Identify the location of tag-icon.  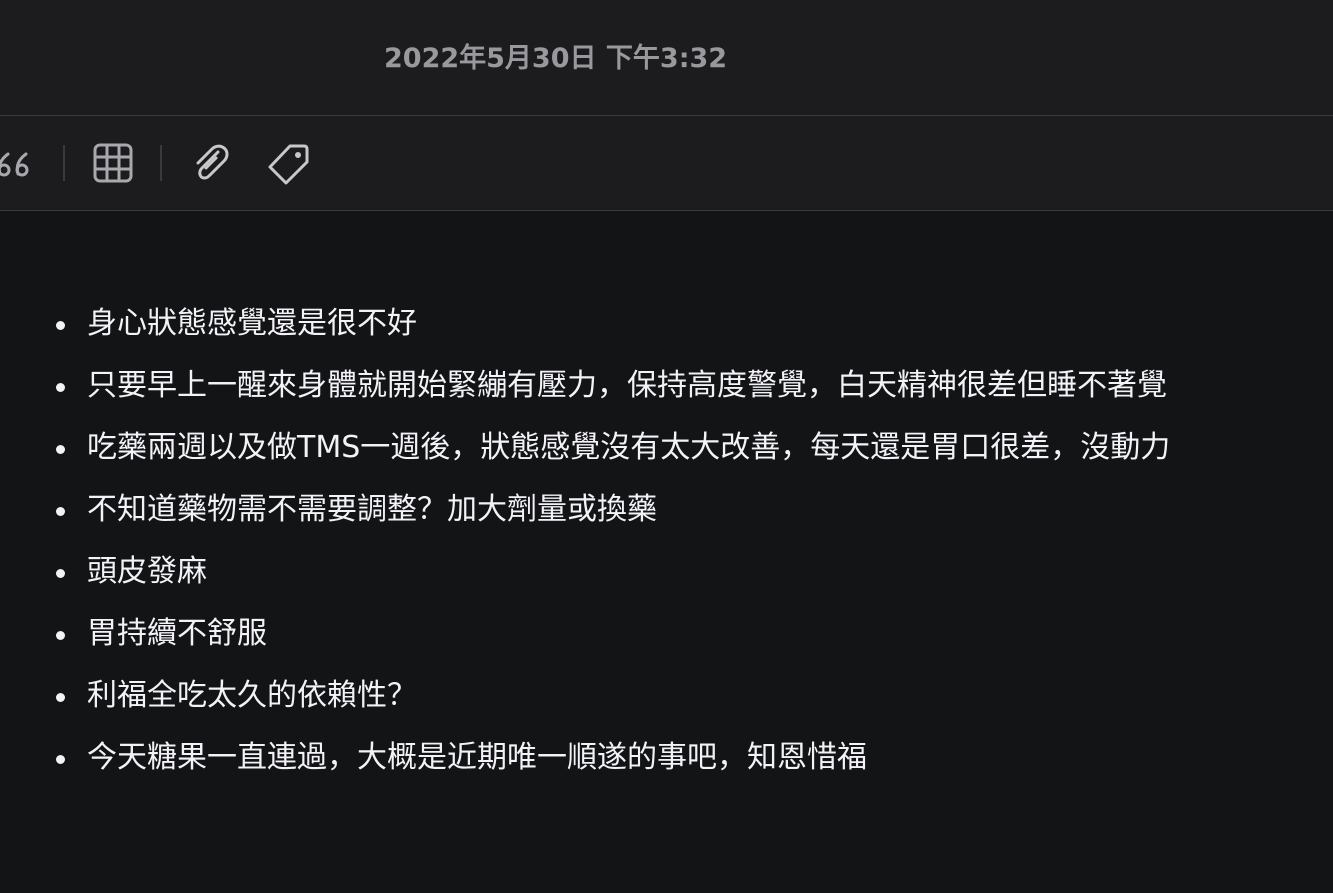
(288, 164).